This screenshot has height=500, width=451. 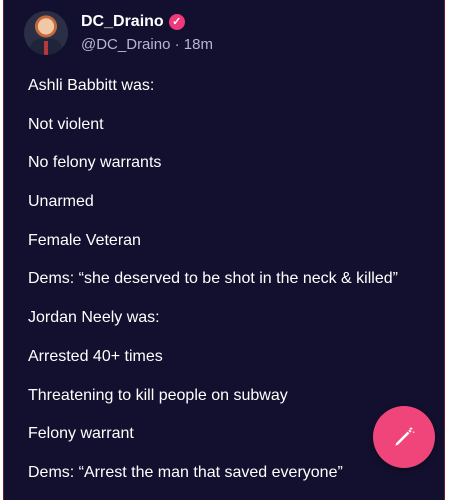 I want to click on post-line: No felony warrants, so click(x=95, y=163).